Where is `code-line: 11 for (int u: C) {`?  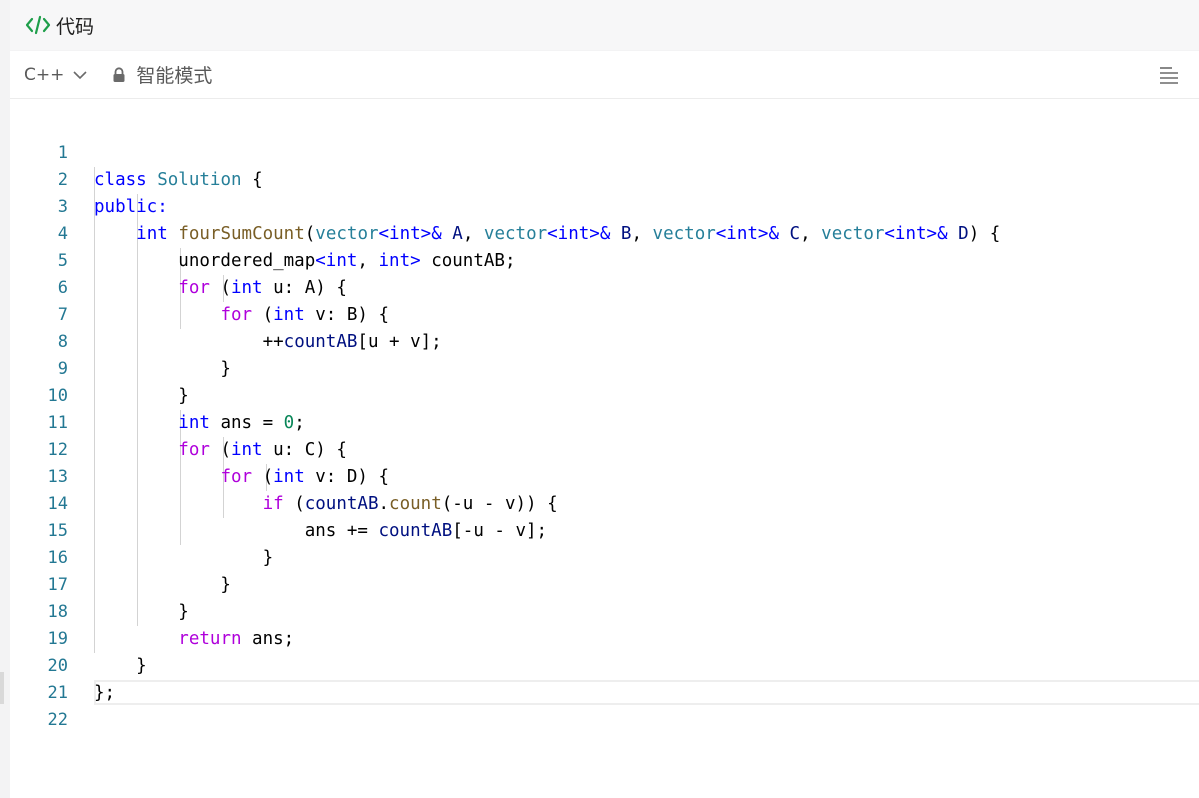 code-line: 11 for (int u: C) { is located at coordinates (604, 421).